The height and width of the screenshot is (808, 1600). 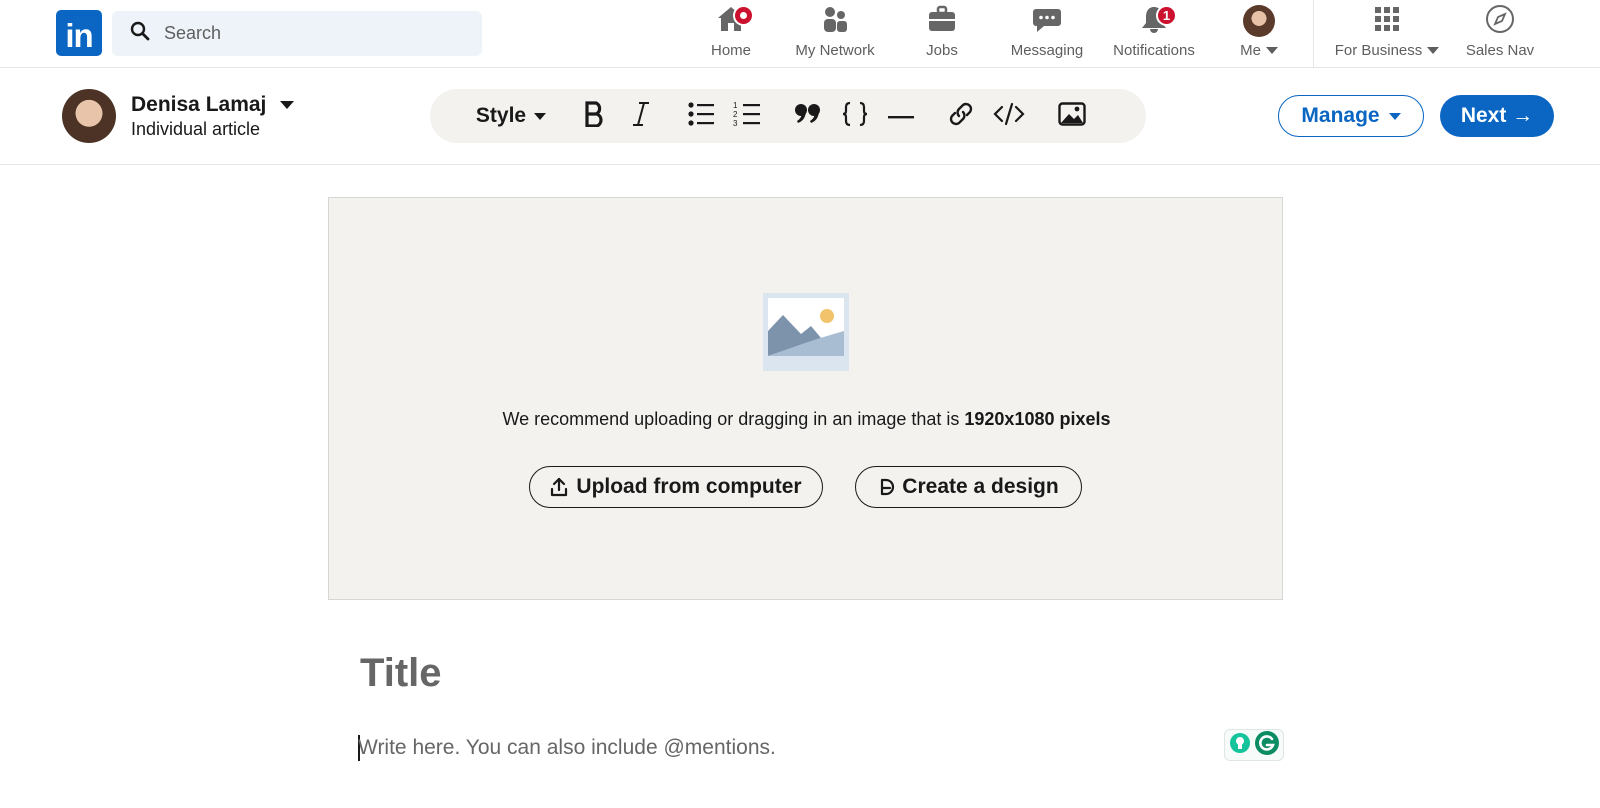 I want to click on nav-notifications: 1 Notifications, so click(x=1154, y=33).